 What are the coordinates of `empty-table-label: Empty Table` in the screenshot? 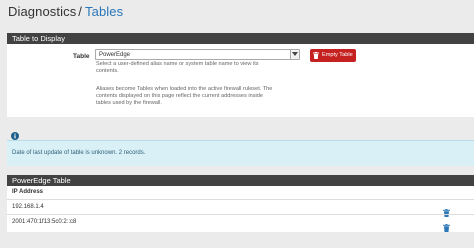 It's located at (337, 55).